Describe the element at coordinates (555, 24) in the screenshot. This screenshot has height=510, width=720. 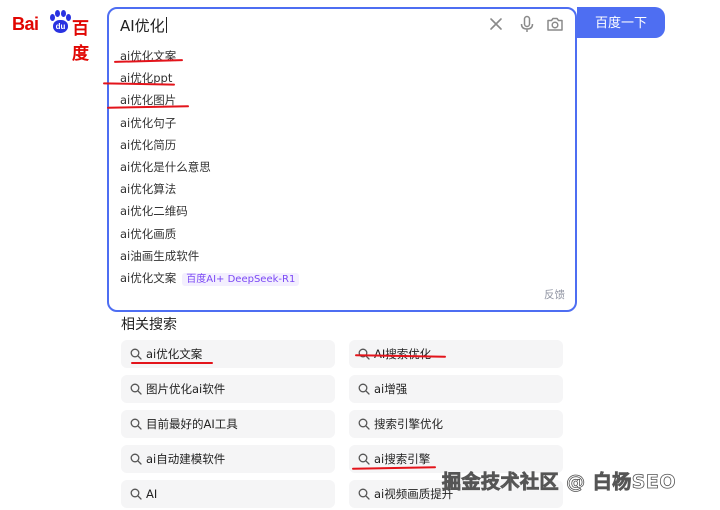
I see `camera-icon` at that location.